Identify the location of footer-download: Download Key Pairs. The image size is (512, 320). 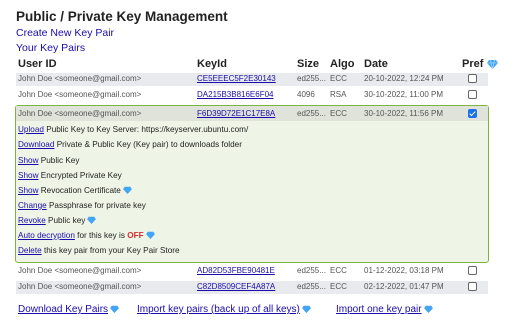
(68, 309).